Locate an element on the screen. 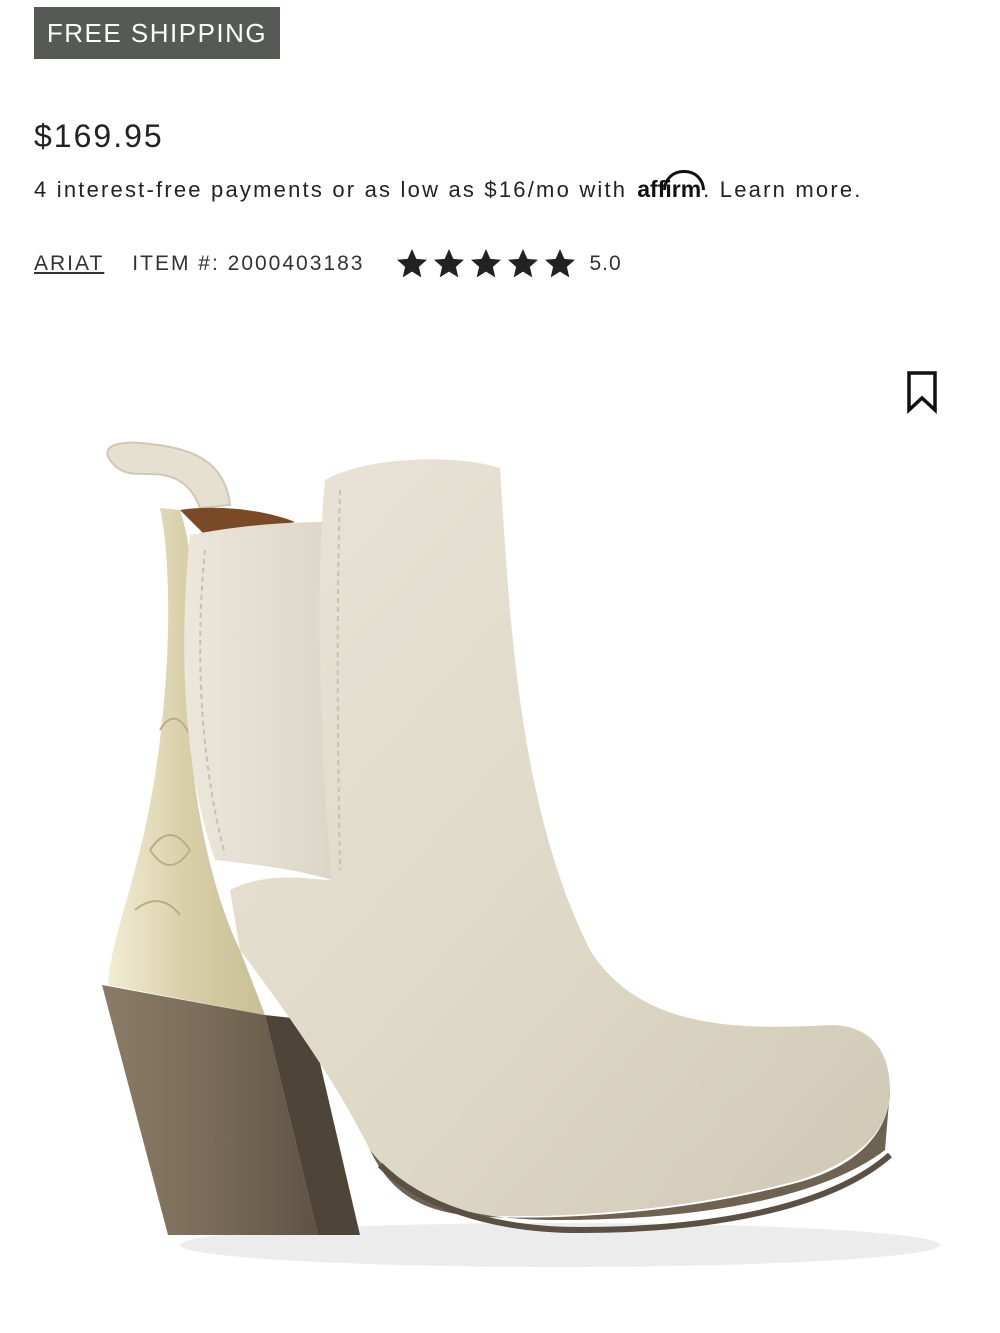  brand-link: ARIAT is located at coordinates (69, 264).